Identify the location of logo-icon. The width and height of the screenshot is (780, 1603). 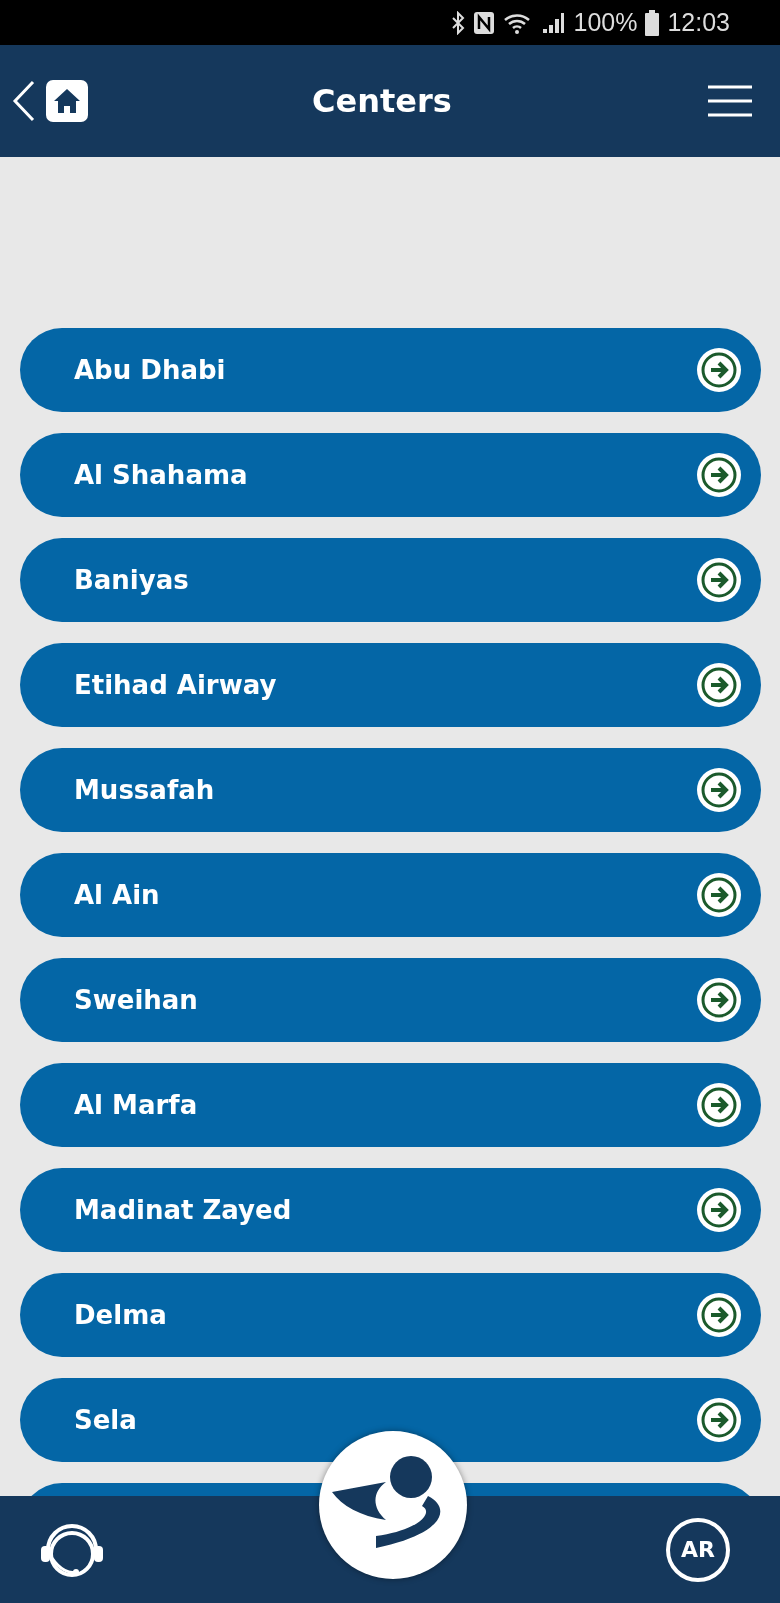
(393, 1505).